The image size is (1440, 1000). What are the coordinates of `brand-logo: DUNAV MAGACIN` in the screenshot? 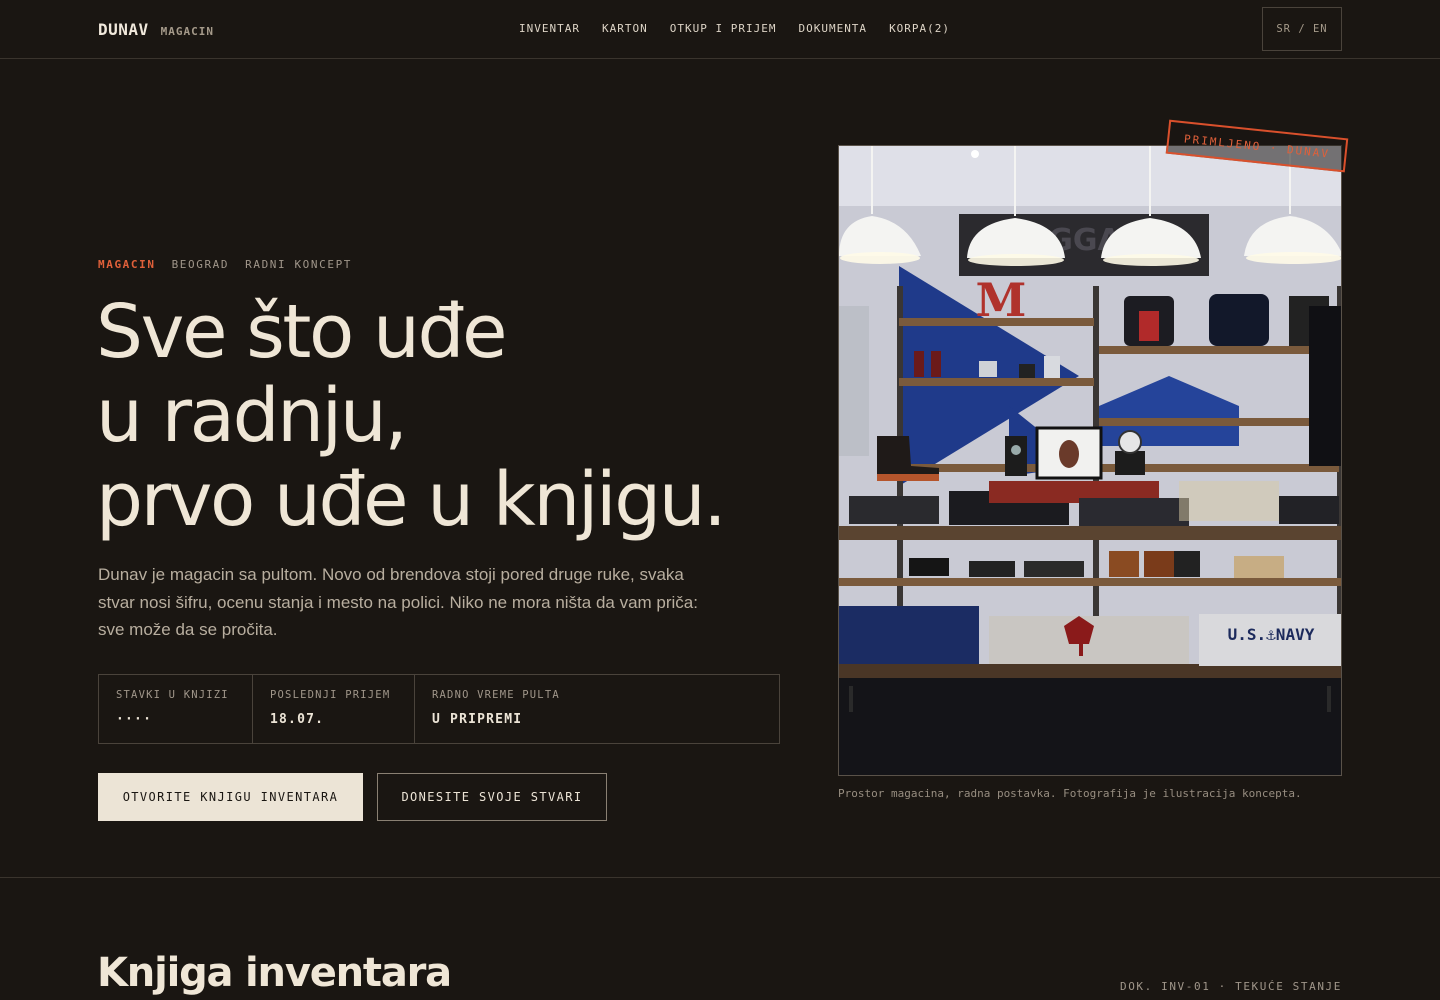 It's located at (156, 29).